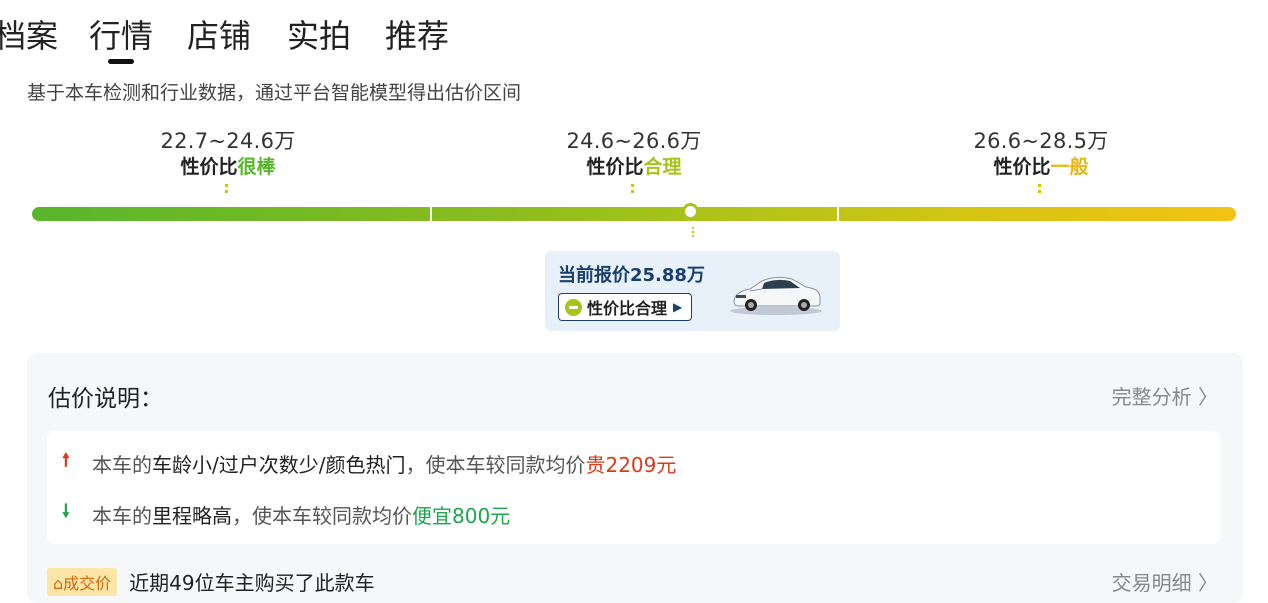  I want to click on tab-archive: 档案, so click(29, 36).